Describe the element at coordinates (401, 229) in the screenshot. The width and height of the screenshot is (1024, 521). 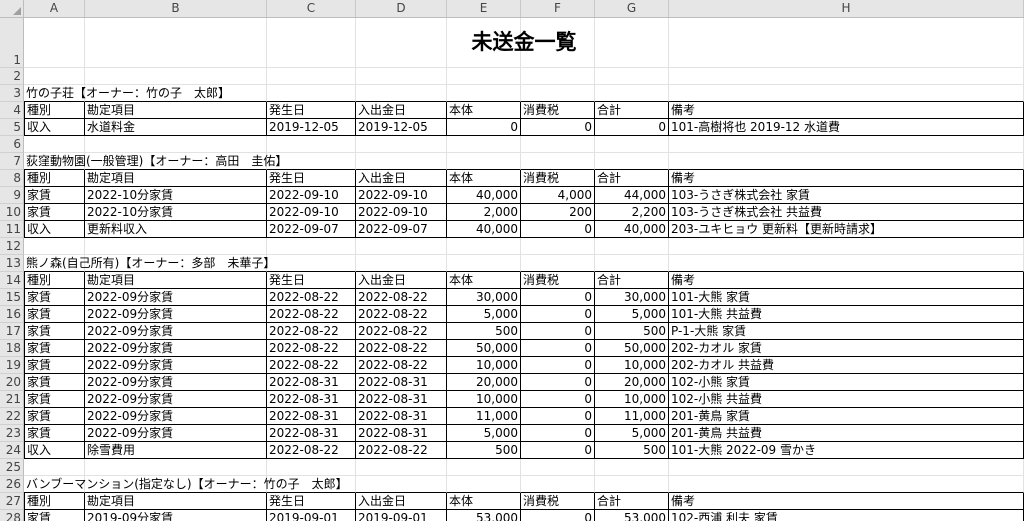
I see `table-cell: 2022-09-07` at that location.